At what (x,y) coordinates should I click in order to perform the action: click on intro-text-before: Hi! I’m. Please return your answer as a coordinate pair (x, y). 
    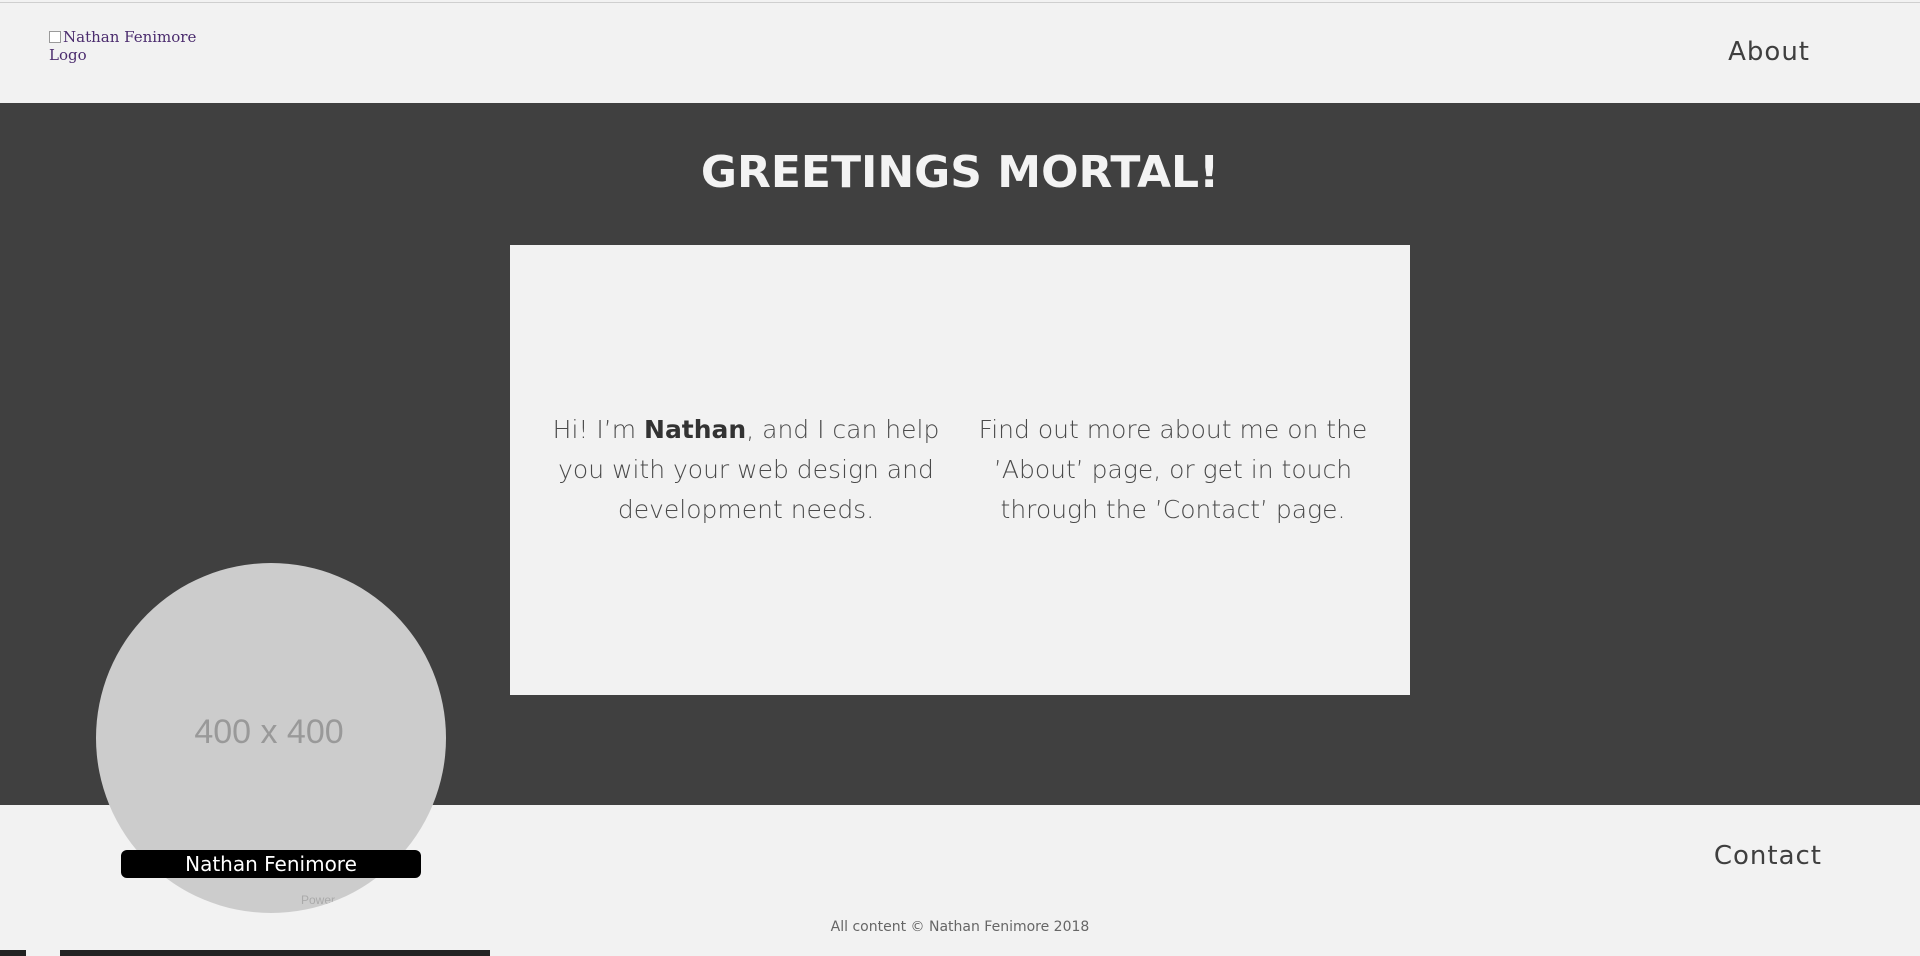
    Looking at the image, I should click on (598, 429).